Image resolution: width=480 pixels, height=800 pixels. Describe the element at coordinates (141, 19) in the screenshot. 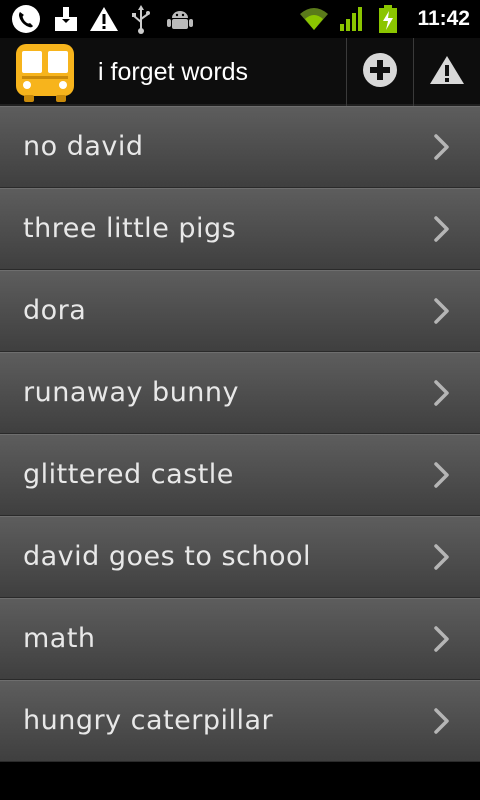

I see `usb-icon` at that location.